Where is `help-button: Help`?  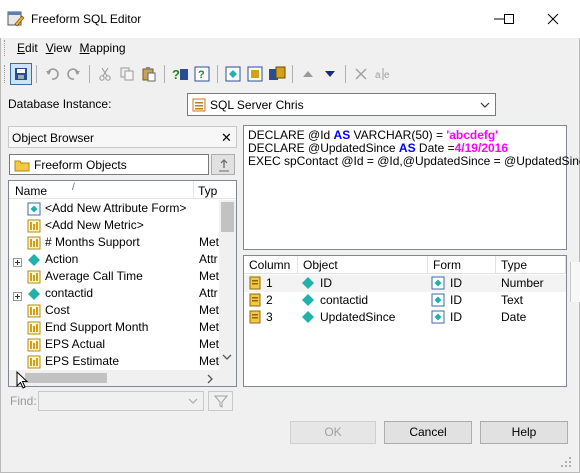 help-button: Help is located at coordinates (524, 432).